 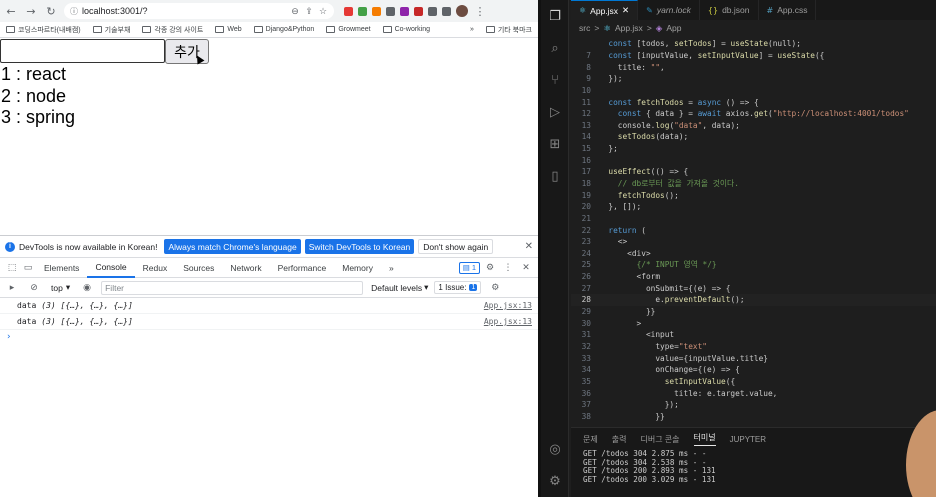 I want to click on share-icon: ⇪, so click(x=309, y=11).